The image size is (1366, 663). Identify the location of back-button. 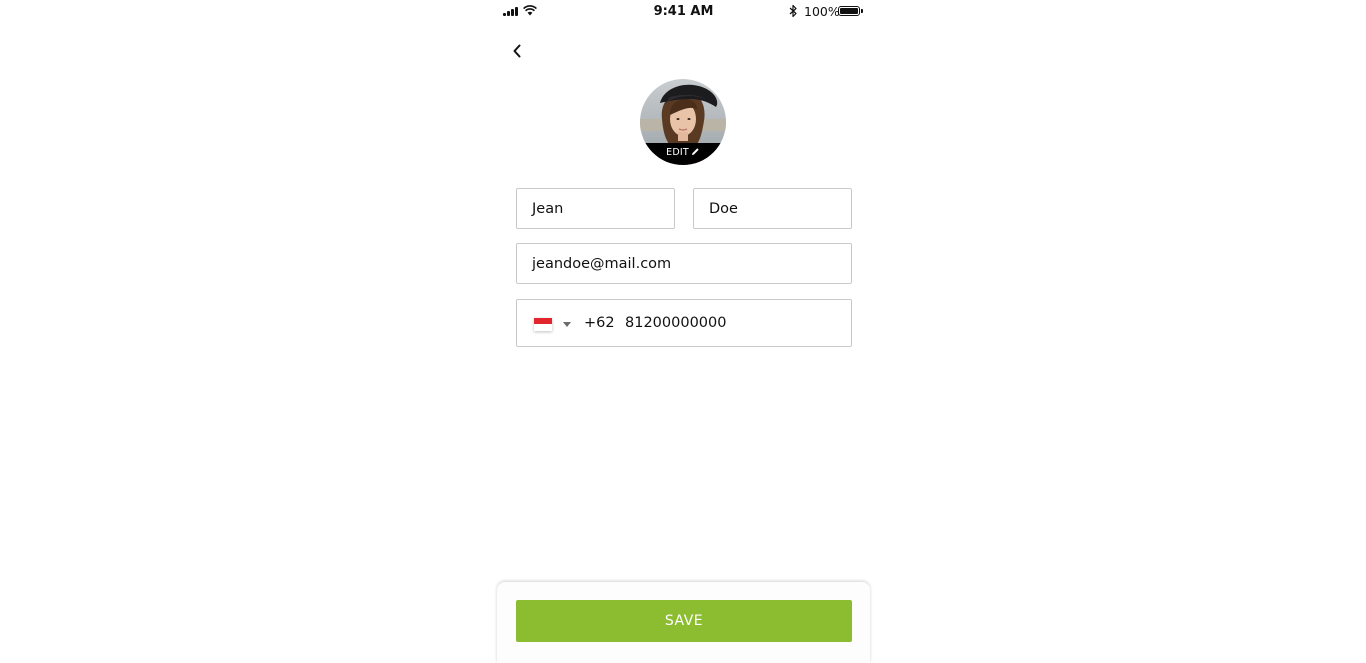
(517, 51).